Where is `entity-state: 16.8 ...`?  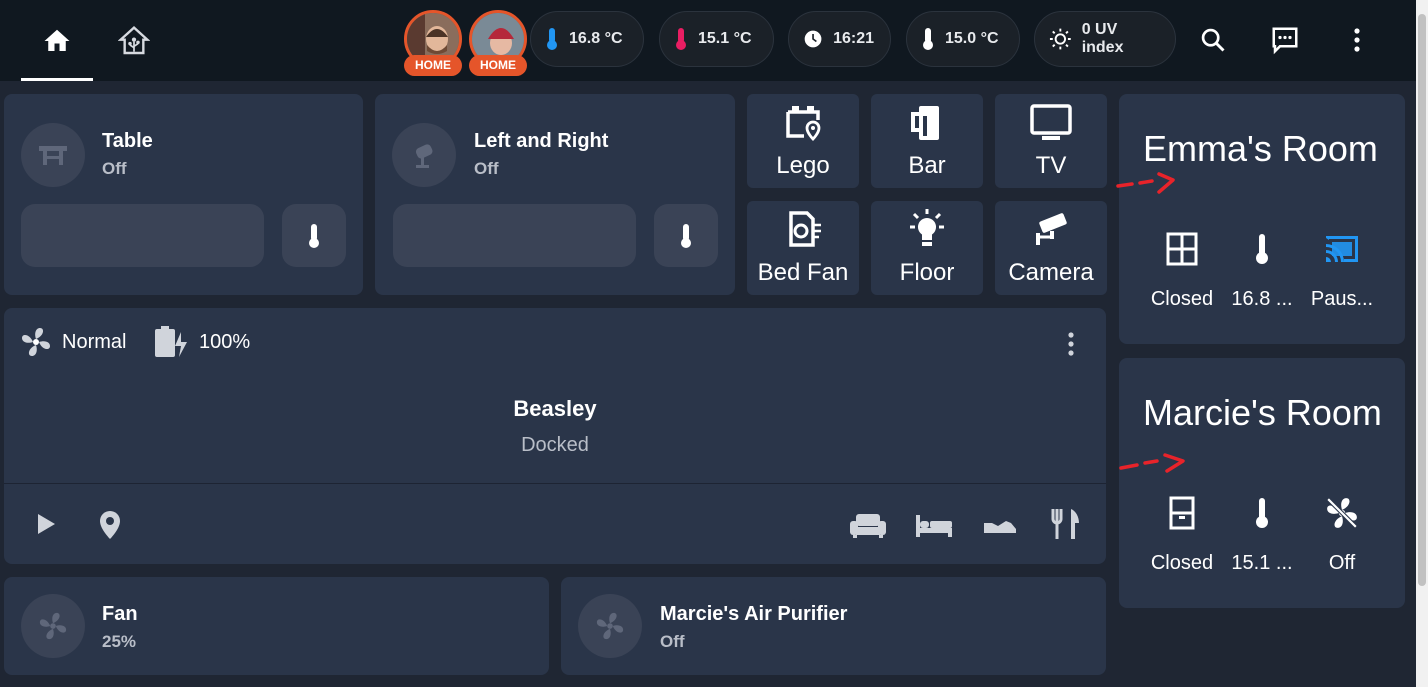 entity-state: 16.8 ... is located at coordinates (1262, 299).